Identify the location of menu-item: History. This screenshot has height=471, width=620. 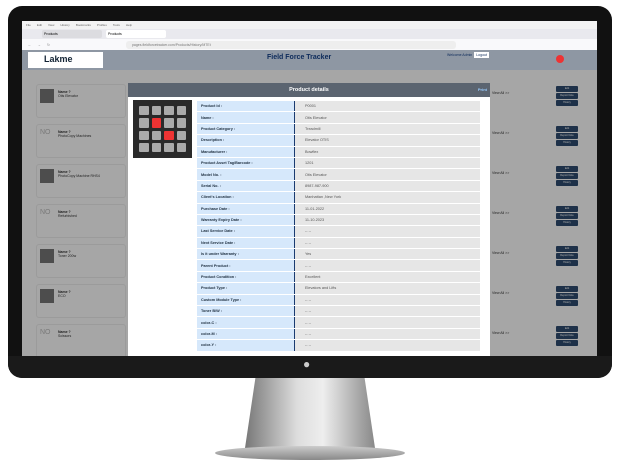
(64, 25).